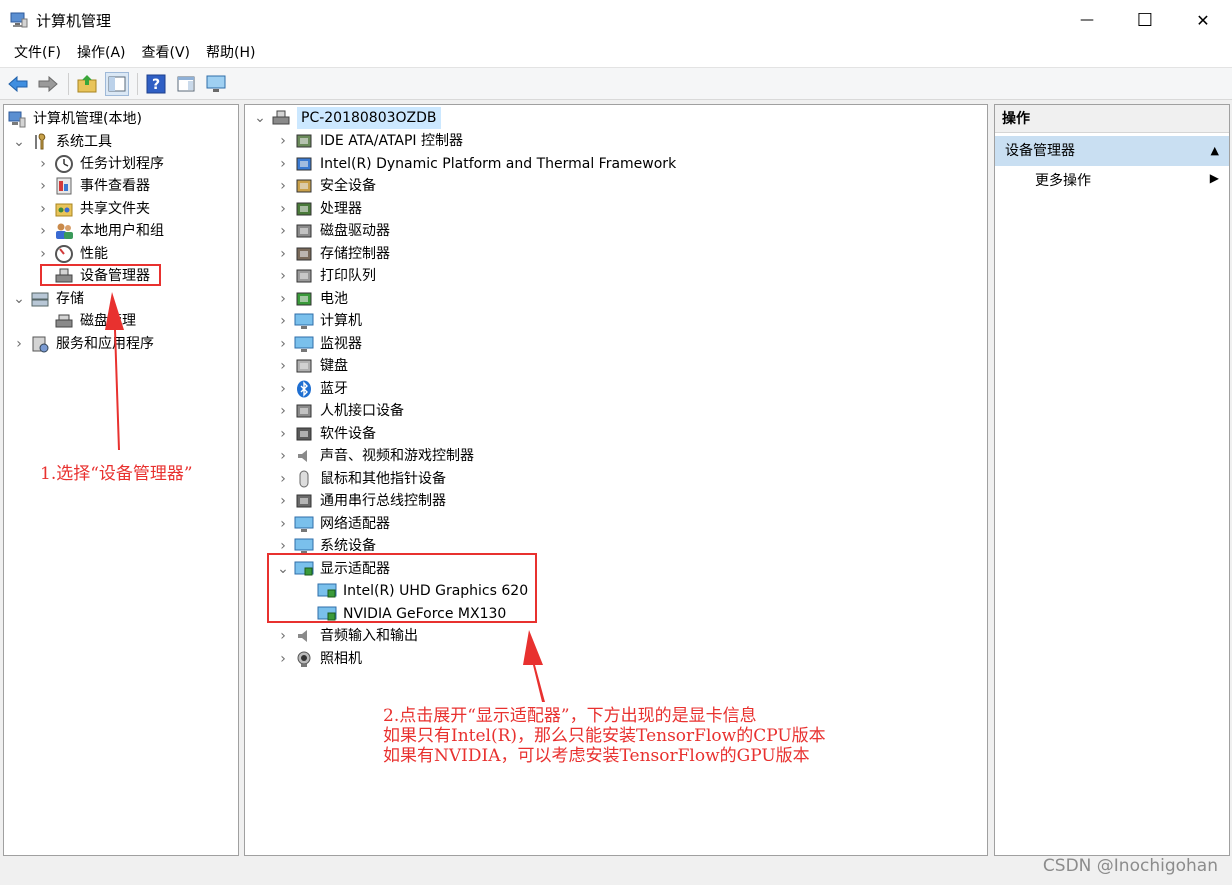  I want to click on computer-root-icon, so click(281, 118).